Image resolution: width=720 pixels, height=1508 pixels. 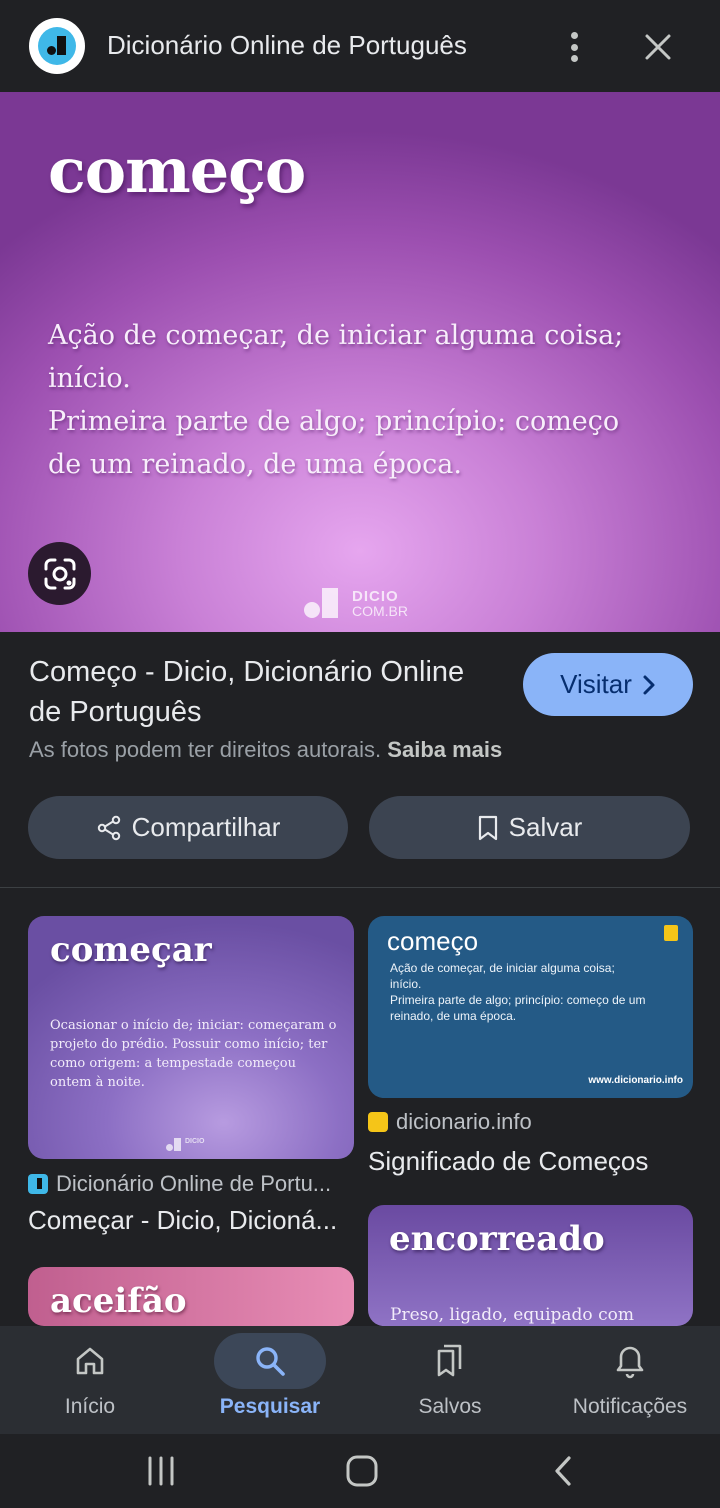 What do you see at coordinates (487, 827) in the screenshot?
I see `bookmark-icon` at bounding box center [487, 827].